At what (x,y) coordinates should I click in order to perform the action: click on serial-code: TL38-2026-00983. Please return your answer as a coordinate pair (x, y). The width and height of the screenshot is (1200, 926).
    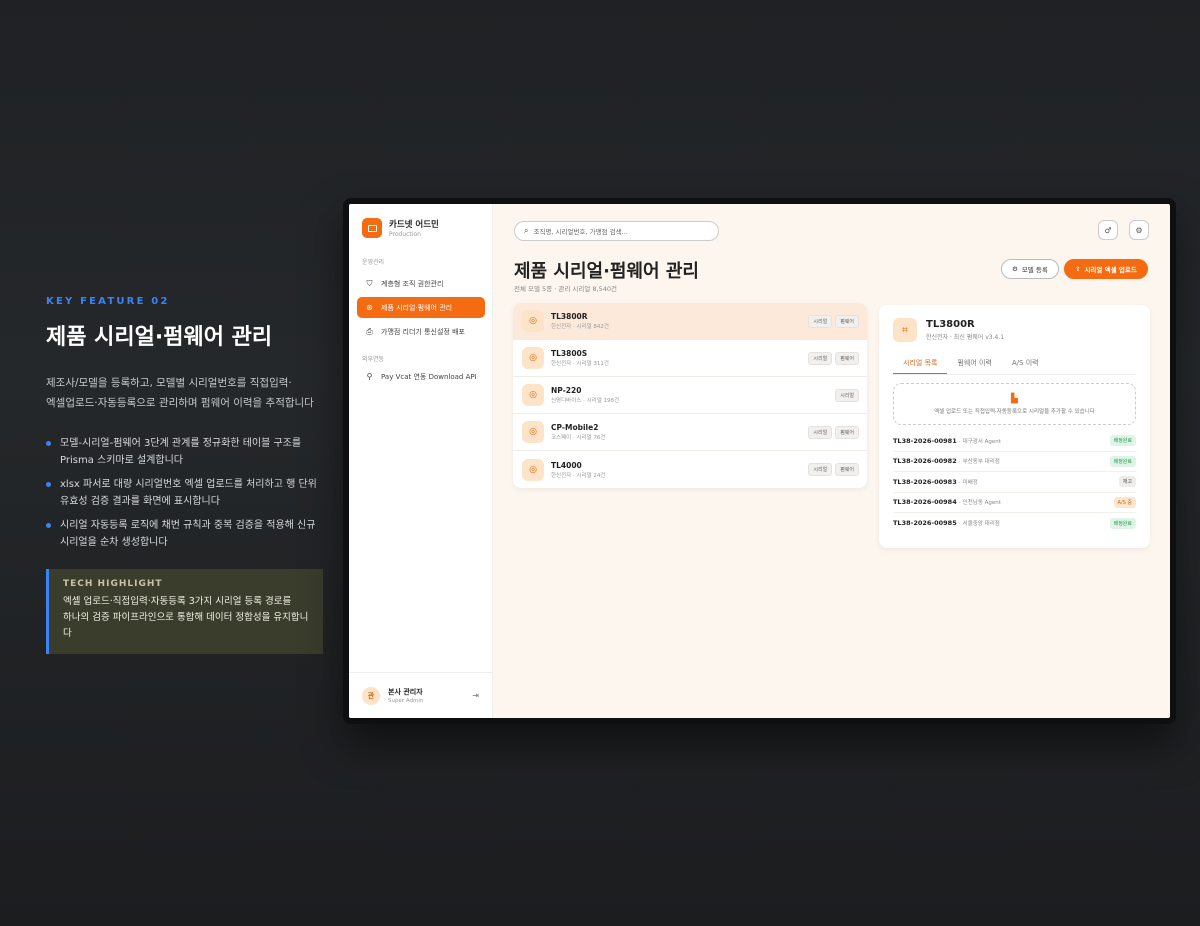
    Looking at the image, I should click on (925, 481).